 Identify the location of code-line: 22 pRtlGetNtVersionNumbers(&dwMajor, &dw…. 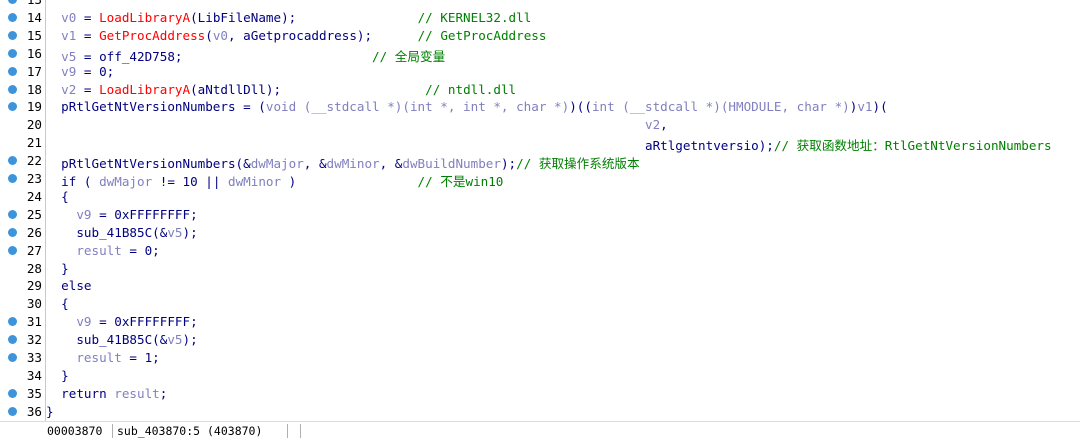
(540, 162).